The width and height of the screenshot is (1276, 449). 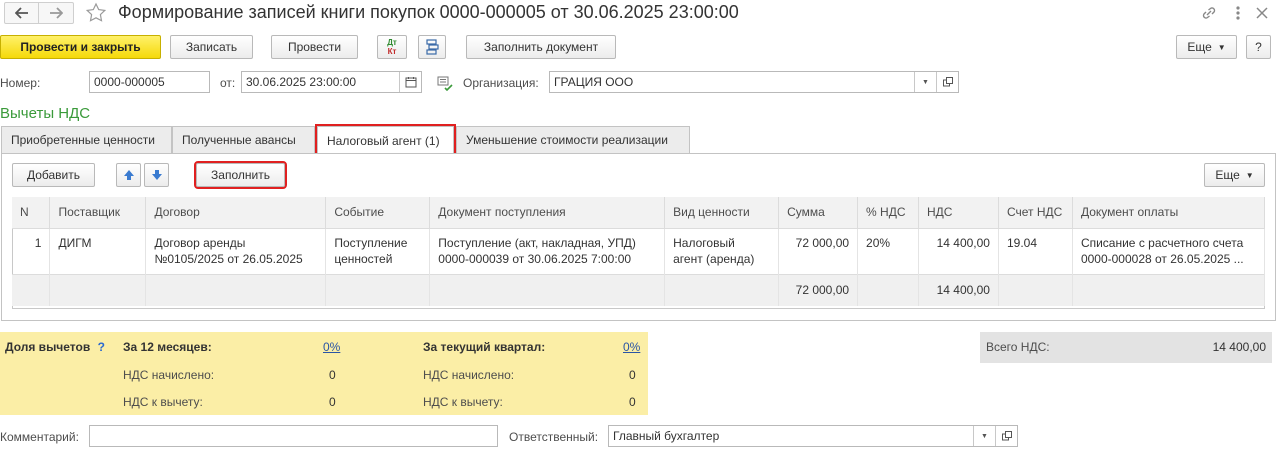 What do you see at coordinates (754, 82) in the screenshot?
I see `organization-field: ГРАЦИЯ ООО ▼` at bounding box center [754, 82].